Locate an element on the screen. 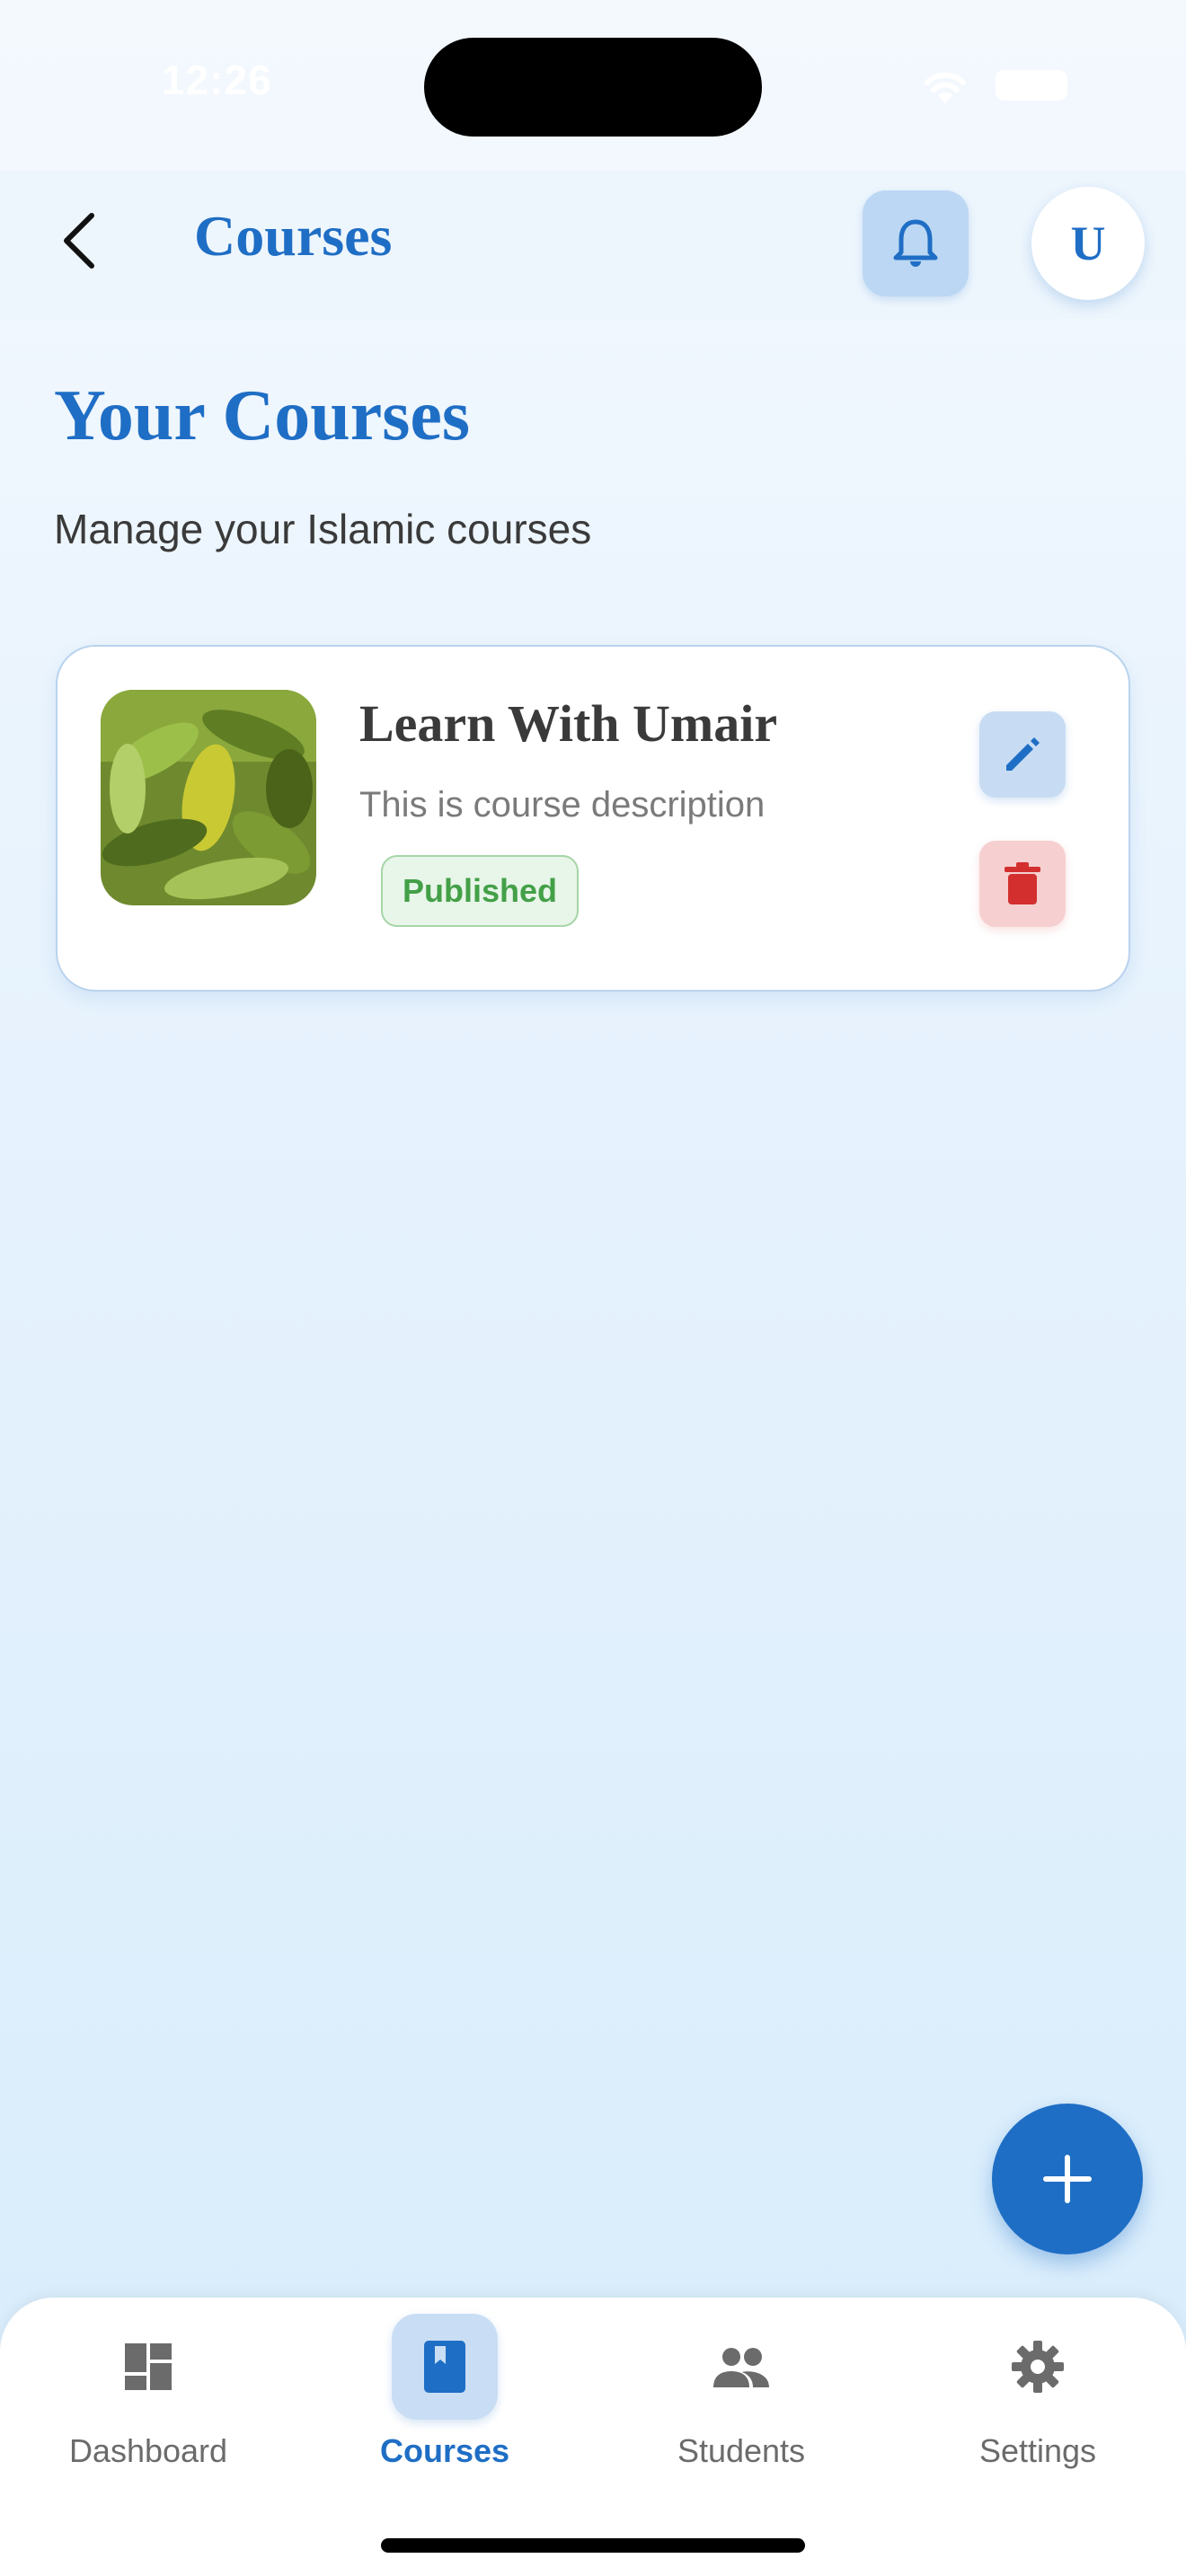 This screenshot has height=2576, width=1186. app-bar is located at coordinates (593, 245).